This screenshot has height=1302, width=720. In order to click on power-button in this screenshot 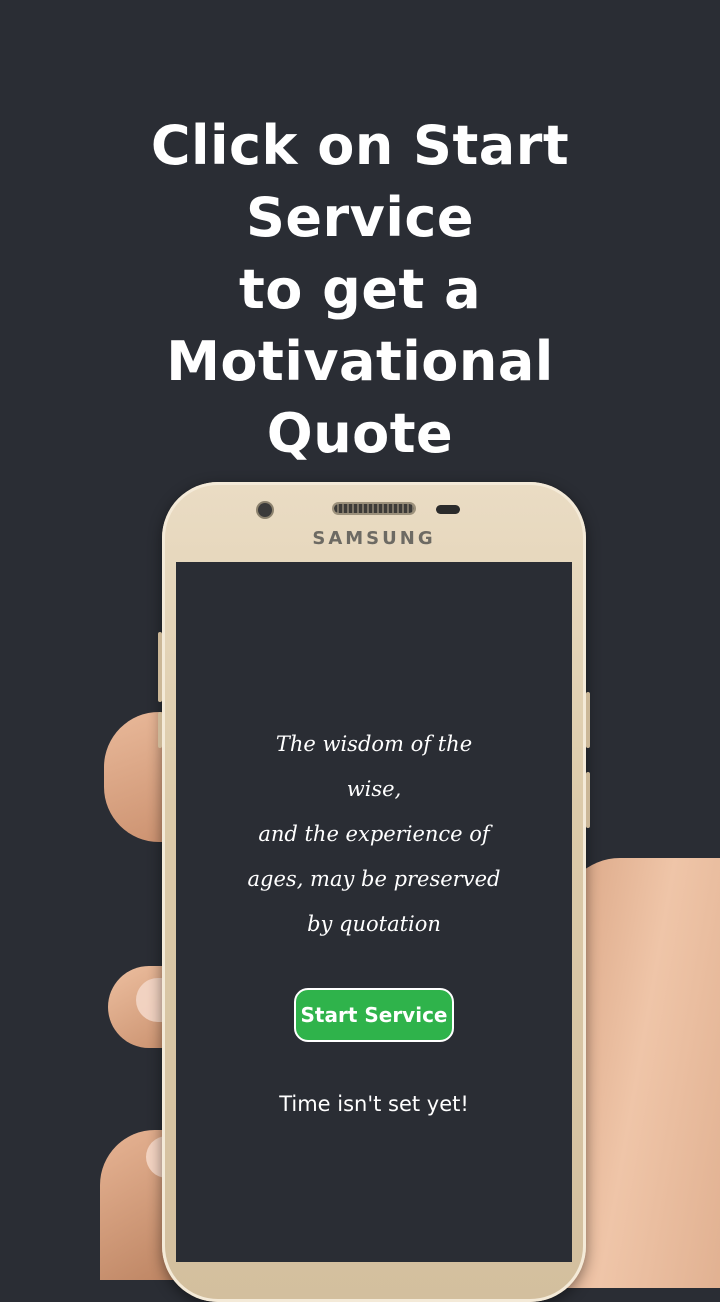, I will do `click(588, 720)`.